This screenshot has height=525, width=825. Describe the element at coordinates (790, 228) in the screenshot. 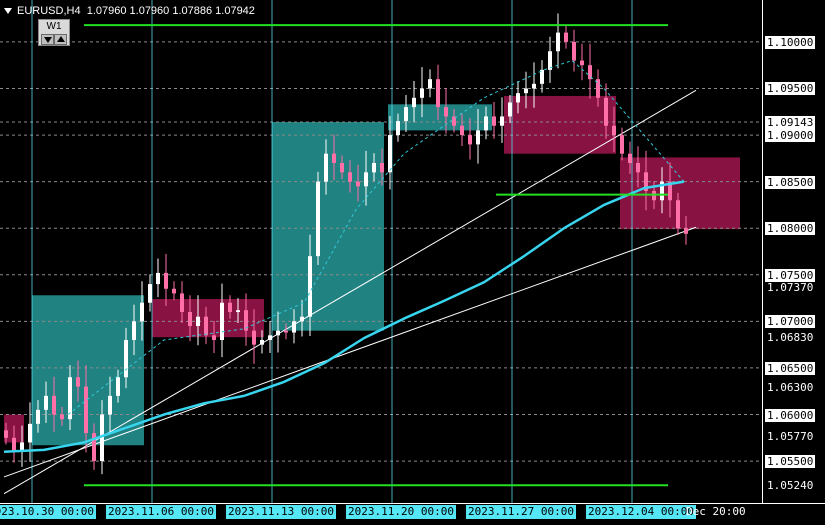

I see `price-label: 1.08000` at that location.